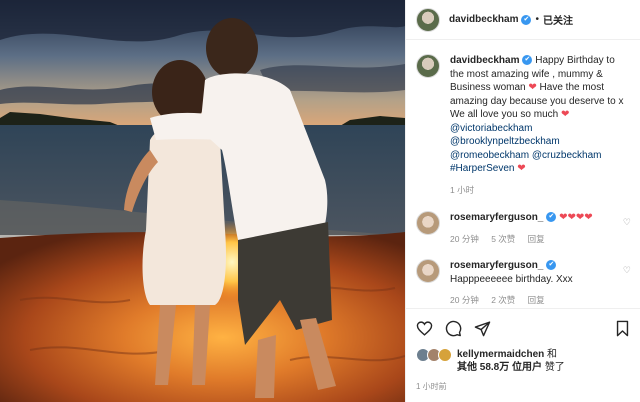  I want to click on likes-text: kellymermaidchen 和 其他 58.8万 位用户 赞了, so click(511, 361).